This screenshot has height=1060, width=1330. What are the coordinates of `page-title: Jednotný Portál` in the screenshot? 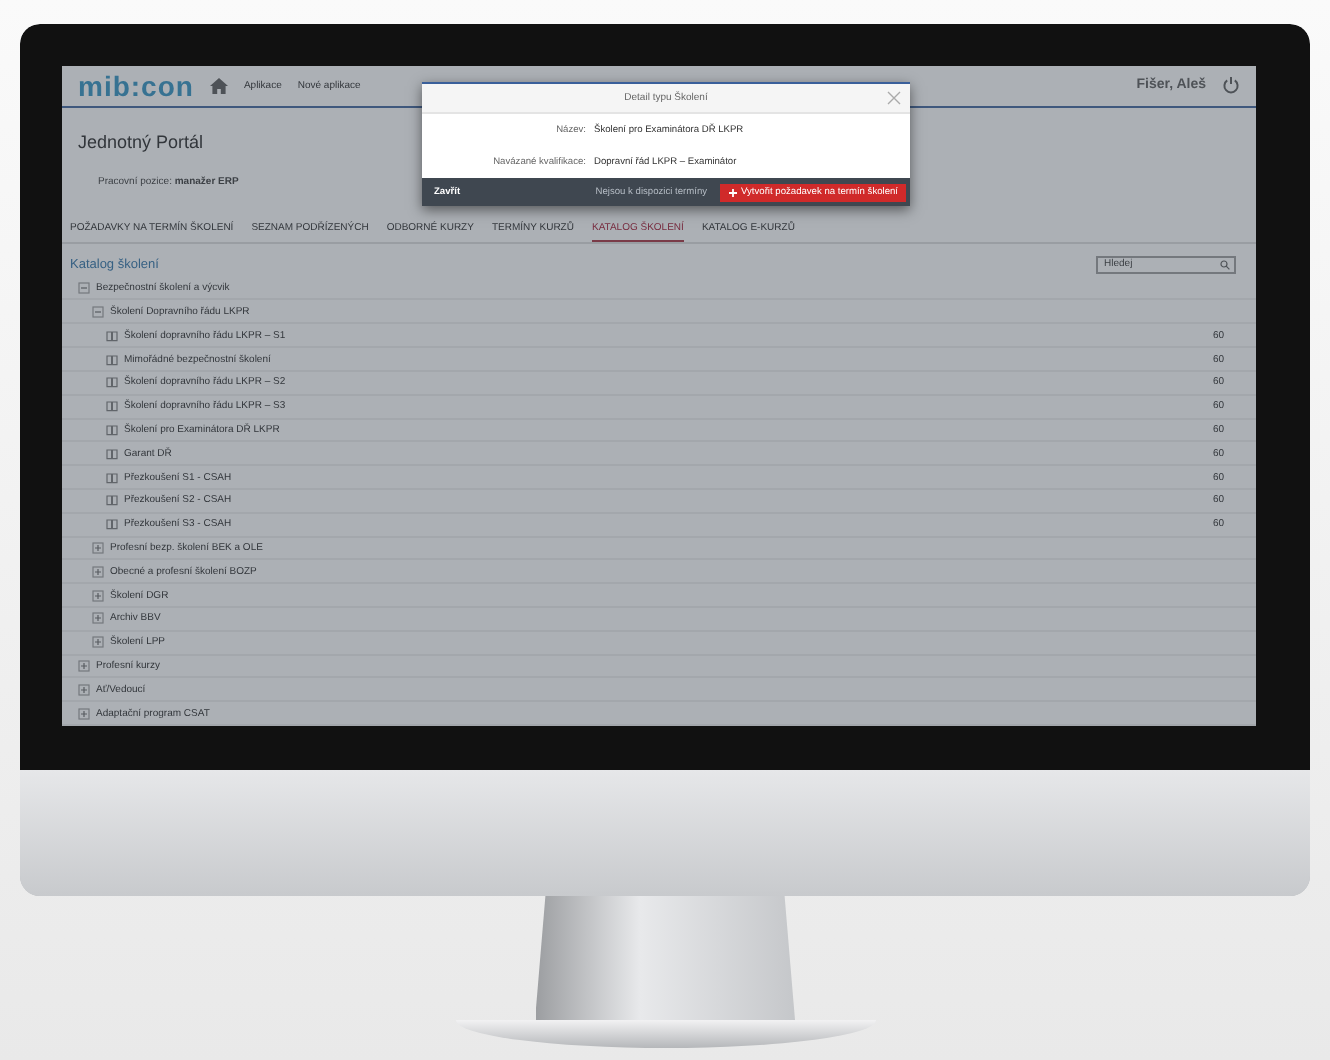 It's located at (141, 141).